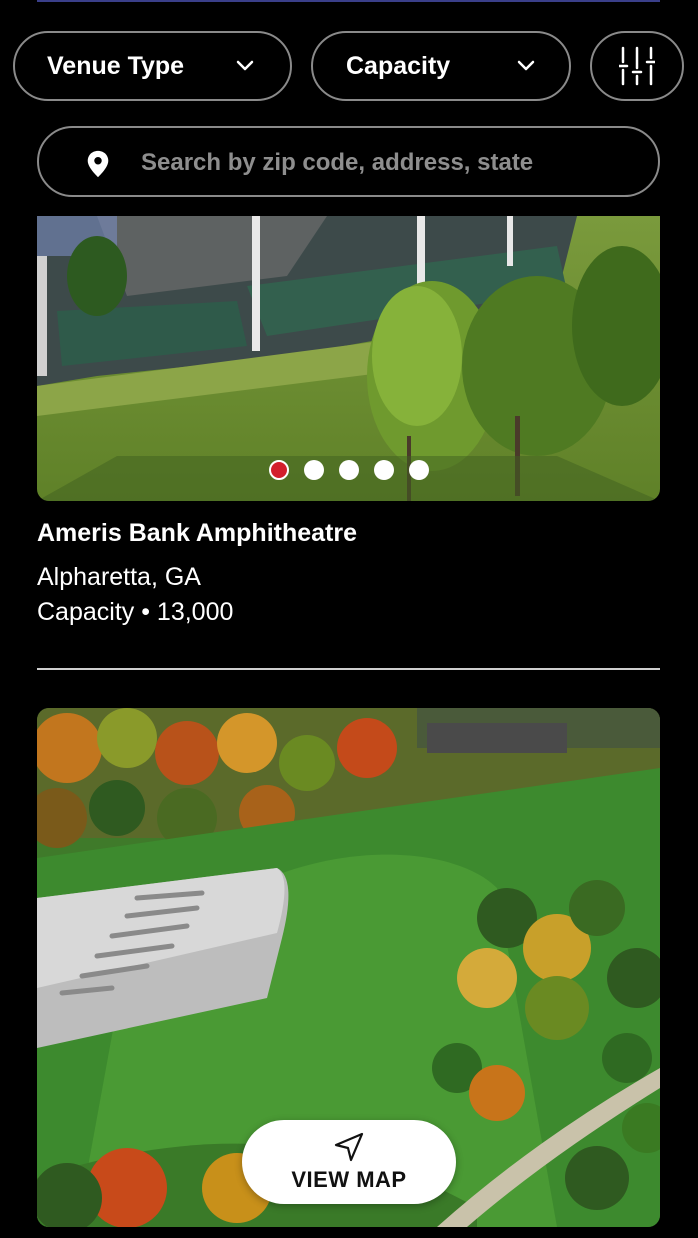 Image resolution: width=698 pixels, height=1238 pixels. I want to click on carousel-dots, so click(348, 470).